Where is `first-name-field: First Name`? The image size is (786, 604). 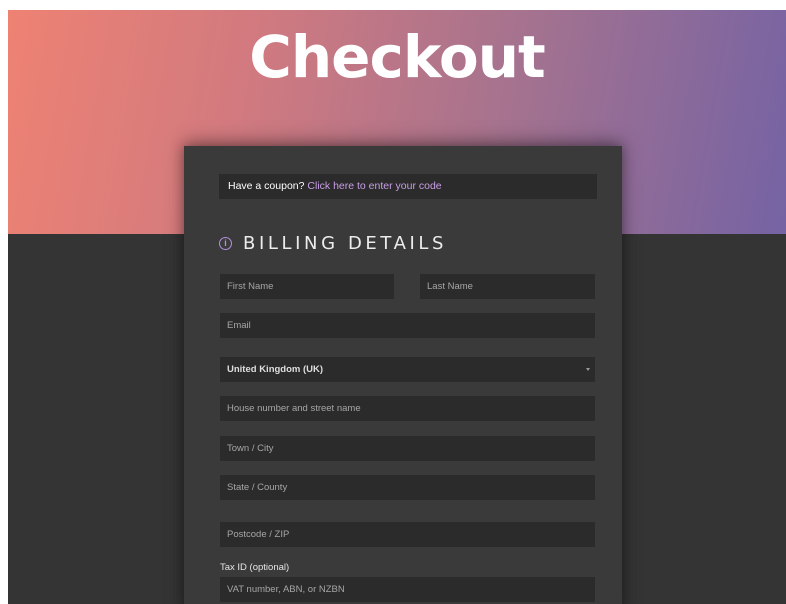
first-name-field: First Name is located at coordinates (307, 286).